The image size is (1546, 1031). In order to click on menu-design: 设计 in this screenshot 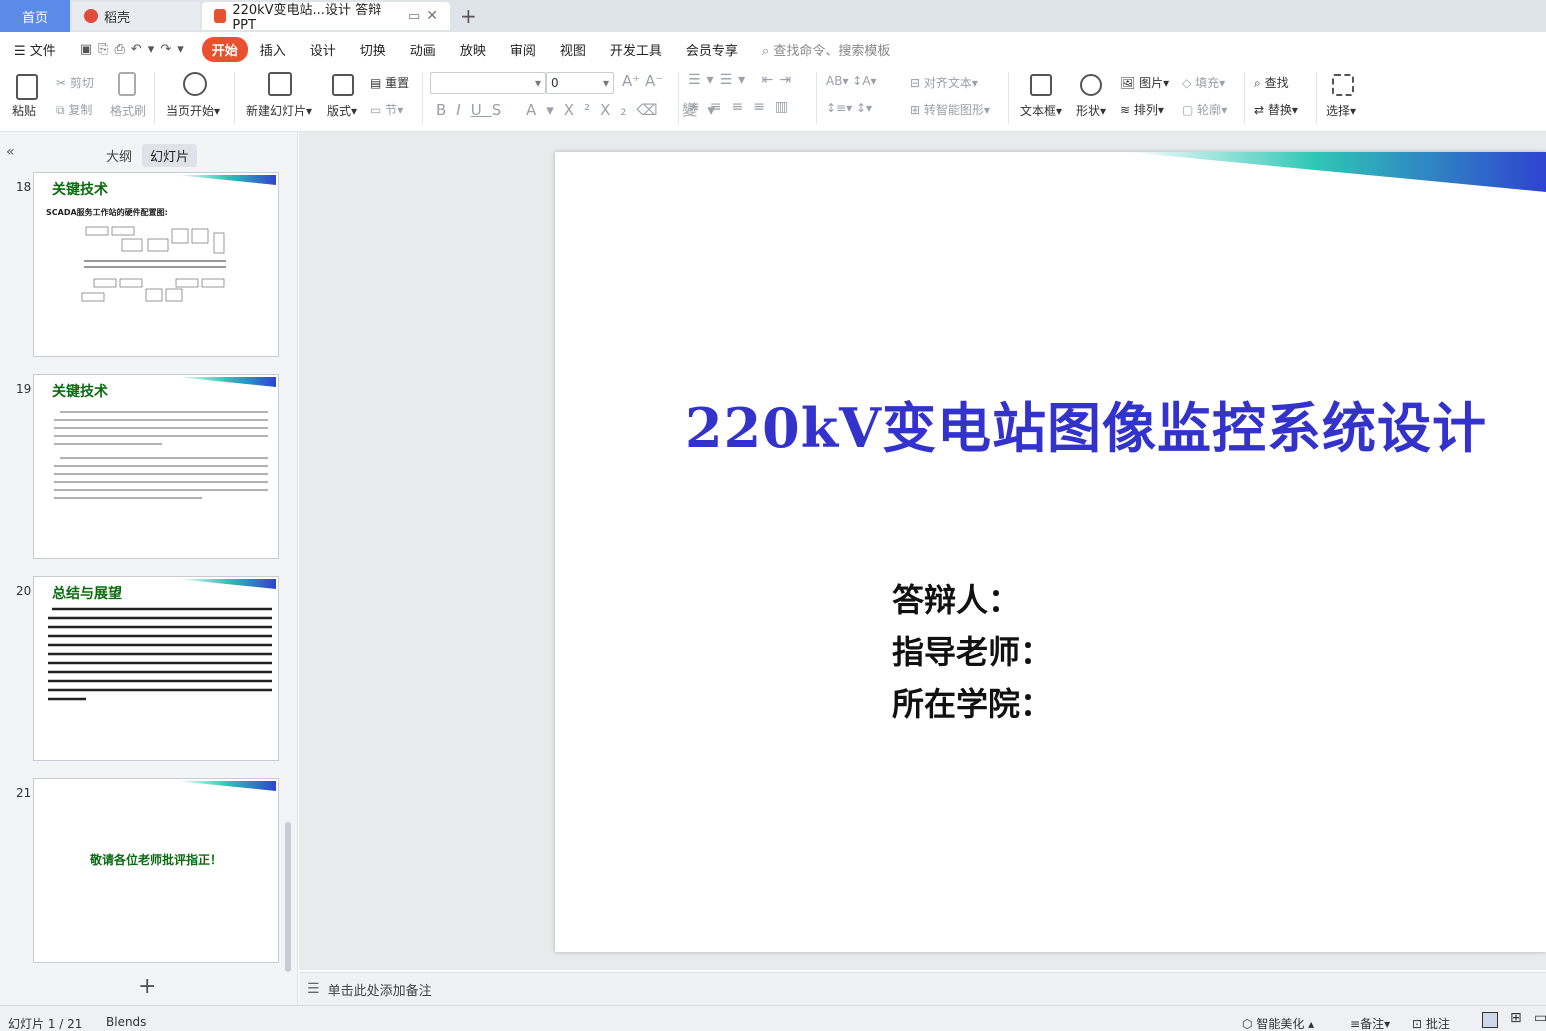, I will do `click(323, 49)`.